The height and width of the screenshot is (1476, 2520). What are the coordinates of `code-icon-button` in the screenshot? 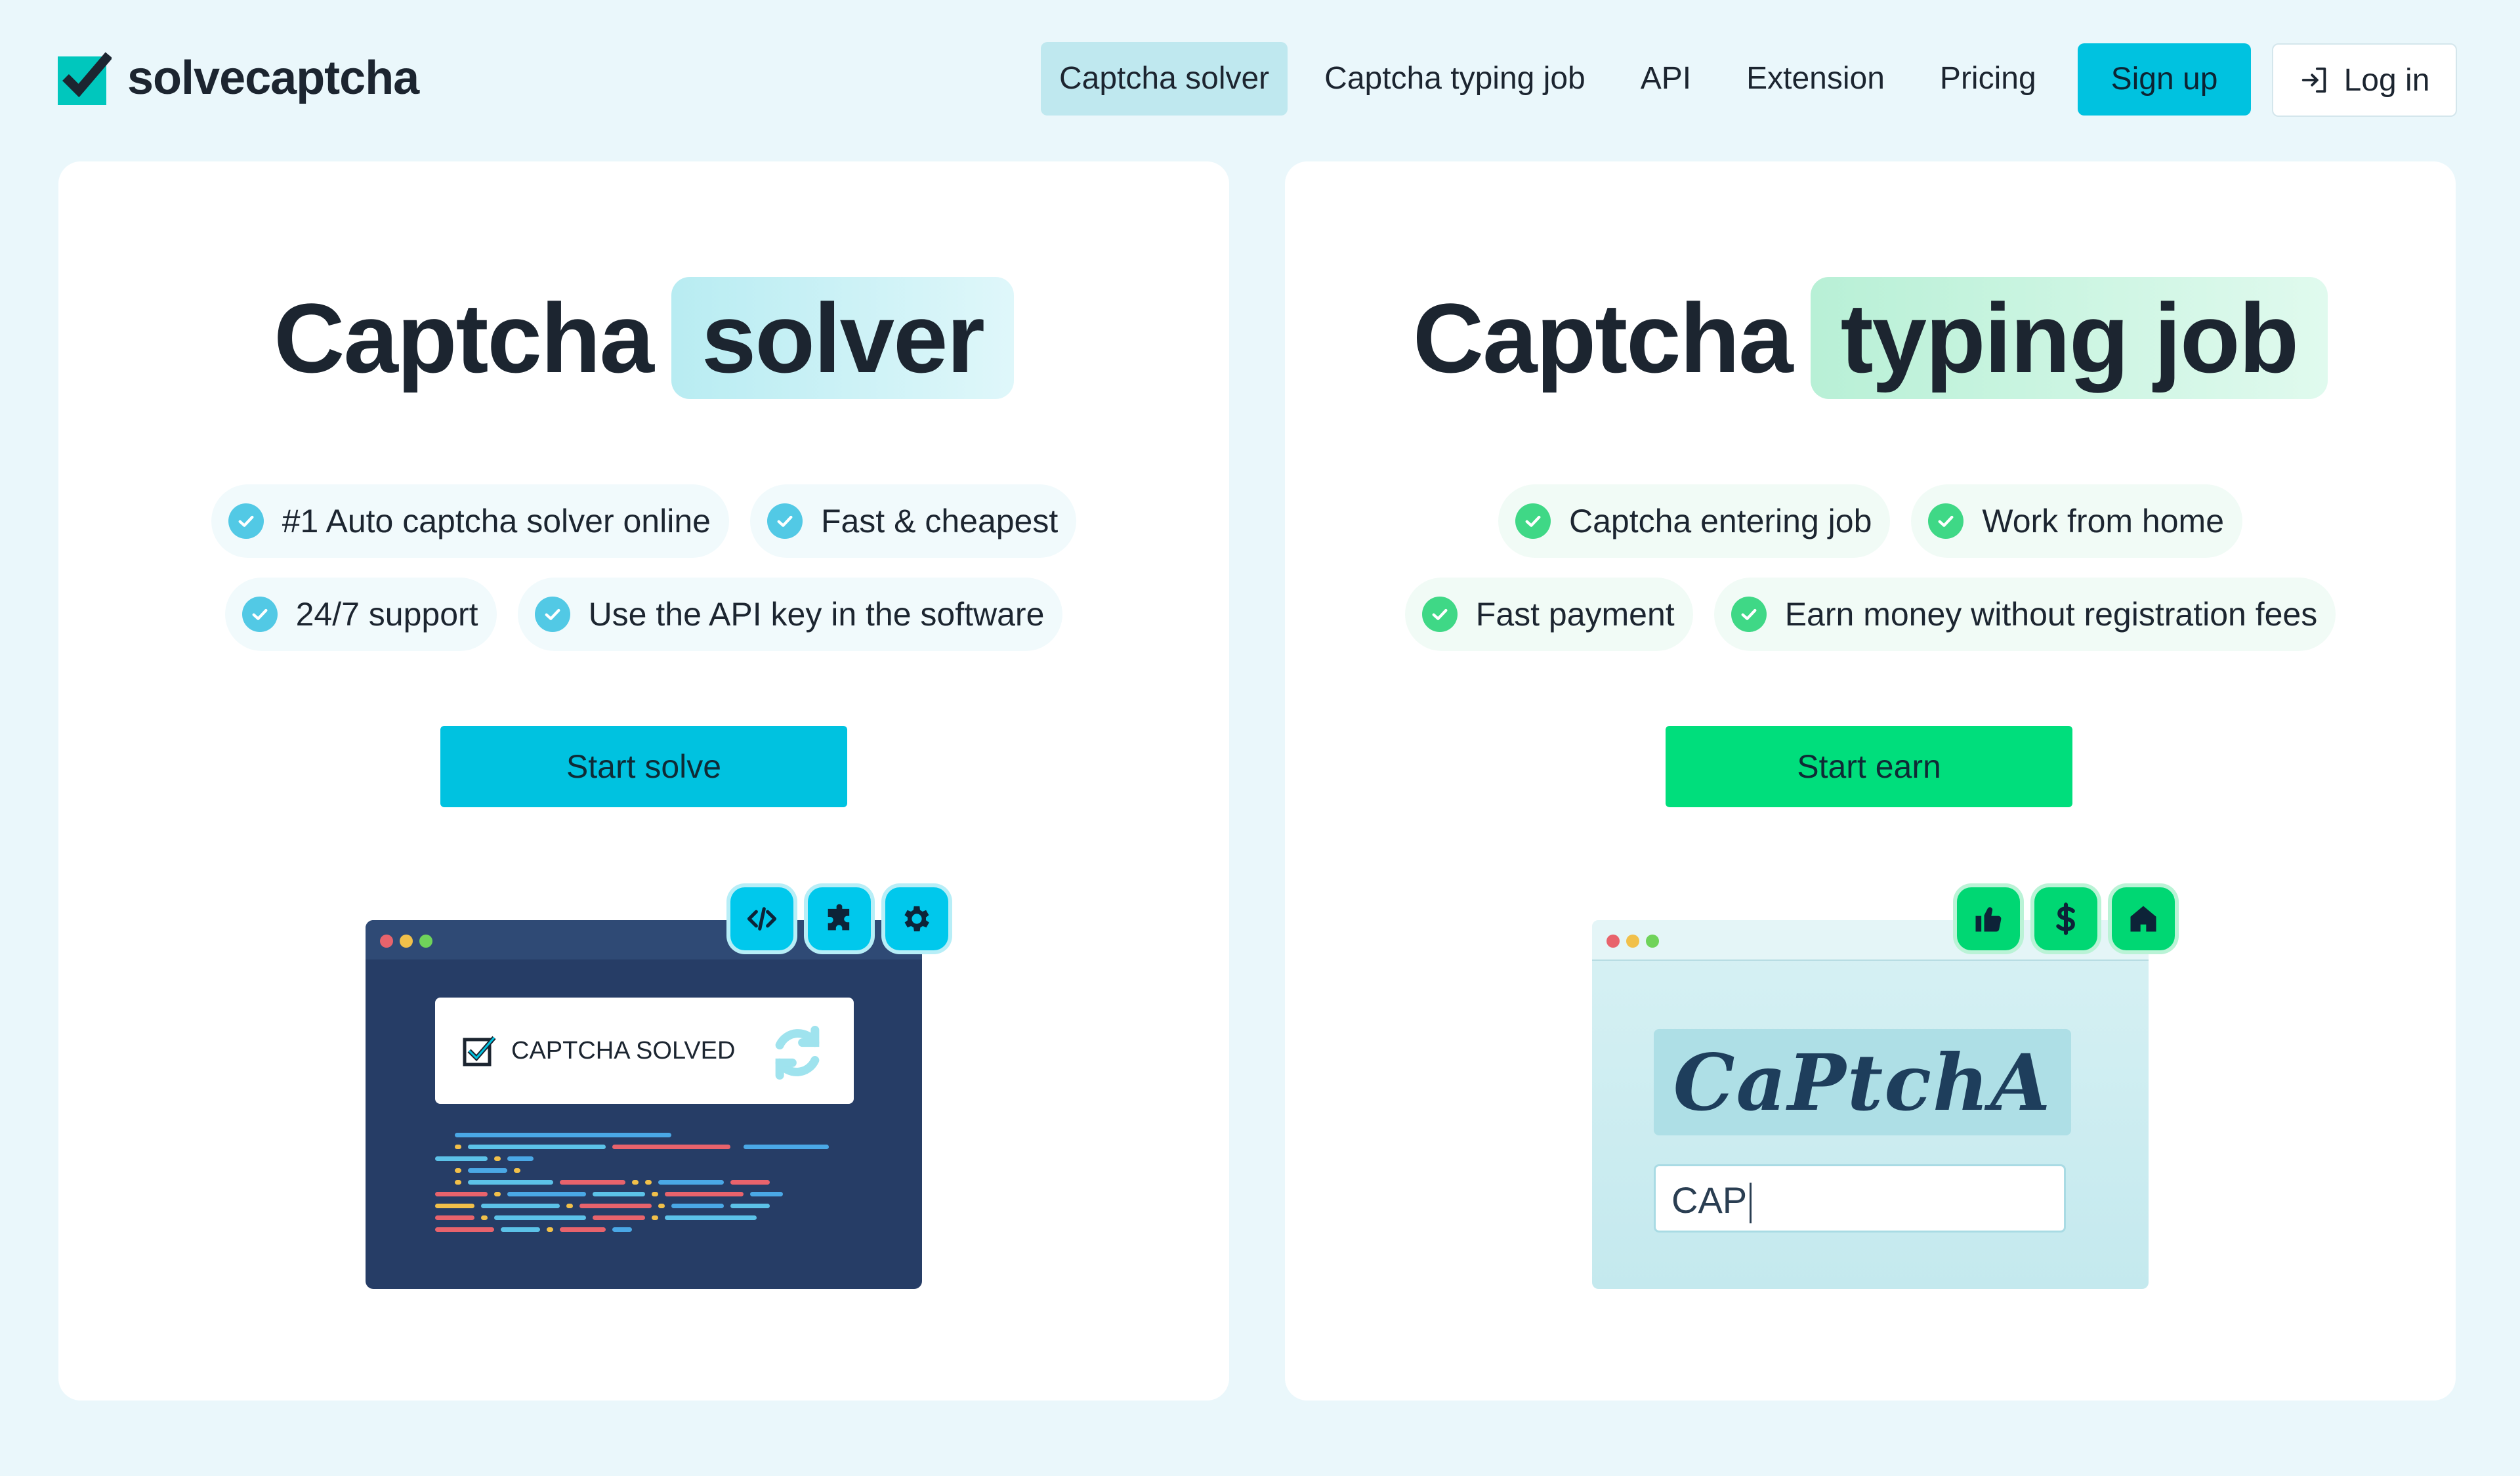 It's located at (761, 918).